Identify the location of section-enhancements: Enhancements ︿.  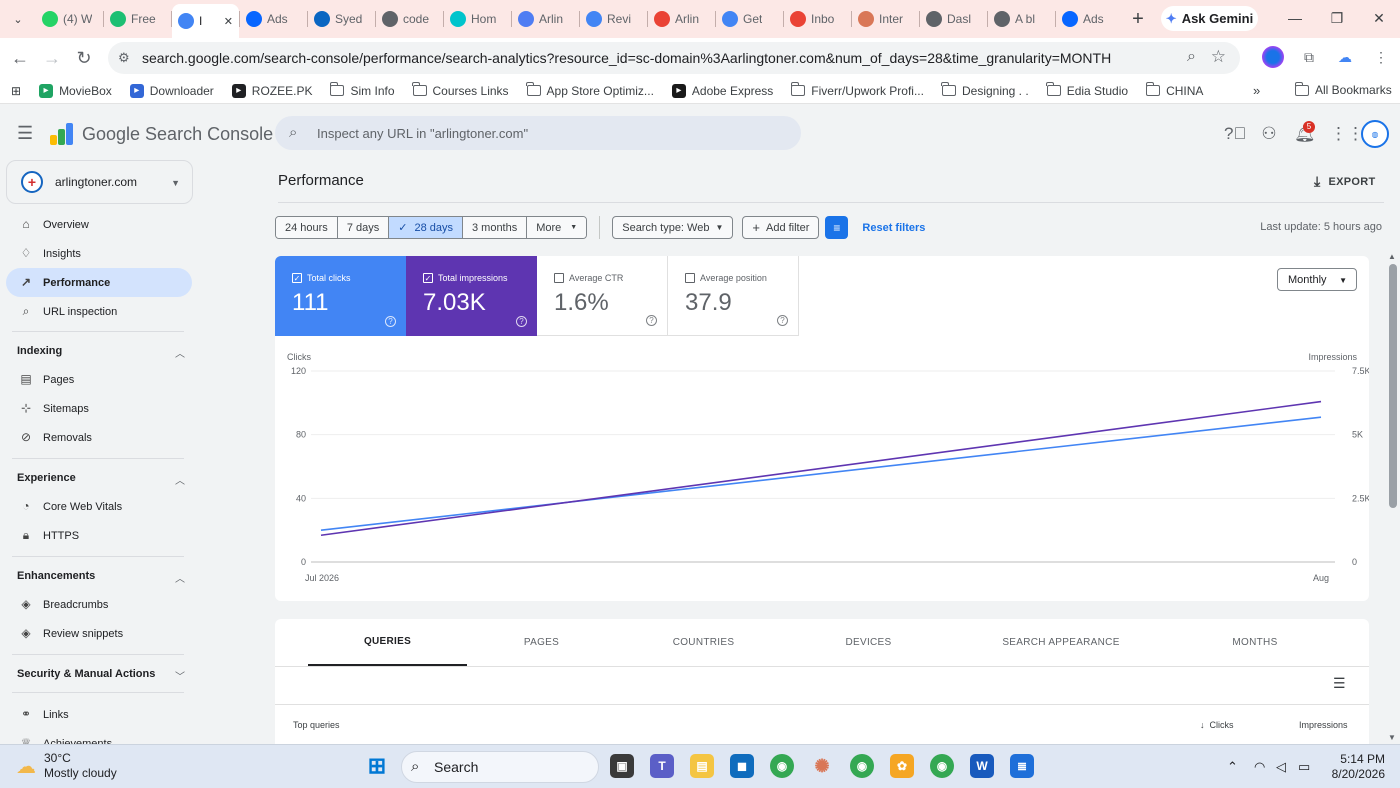
(101, 577).